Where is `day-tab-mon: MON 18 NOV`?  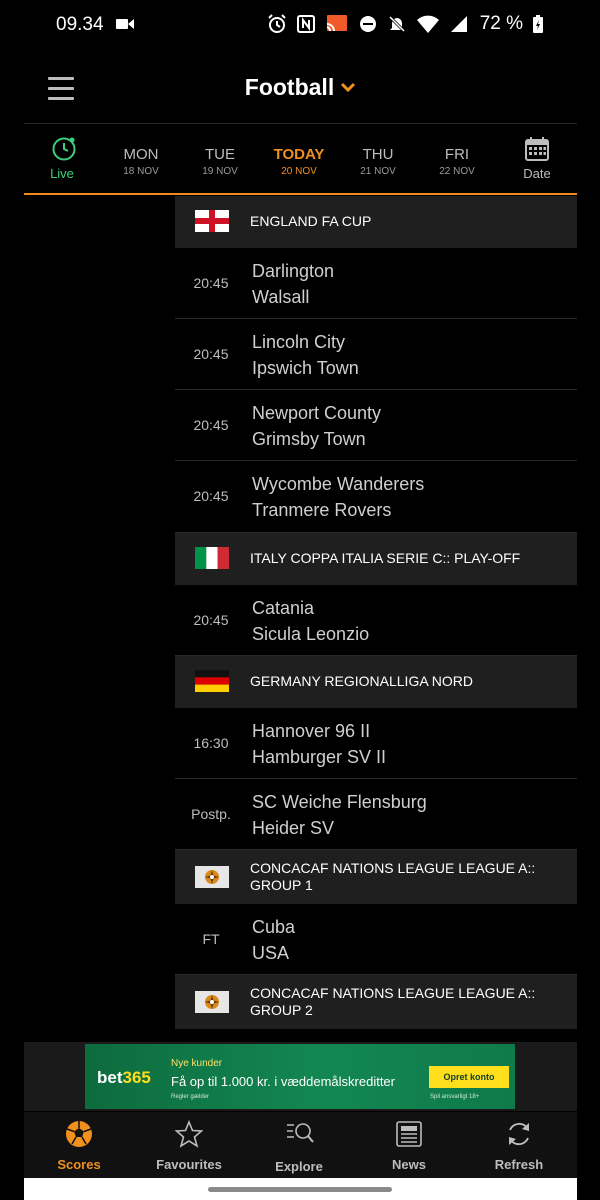
day-tab-mon: MON 18 NOV is located at coordinates (141, 159).